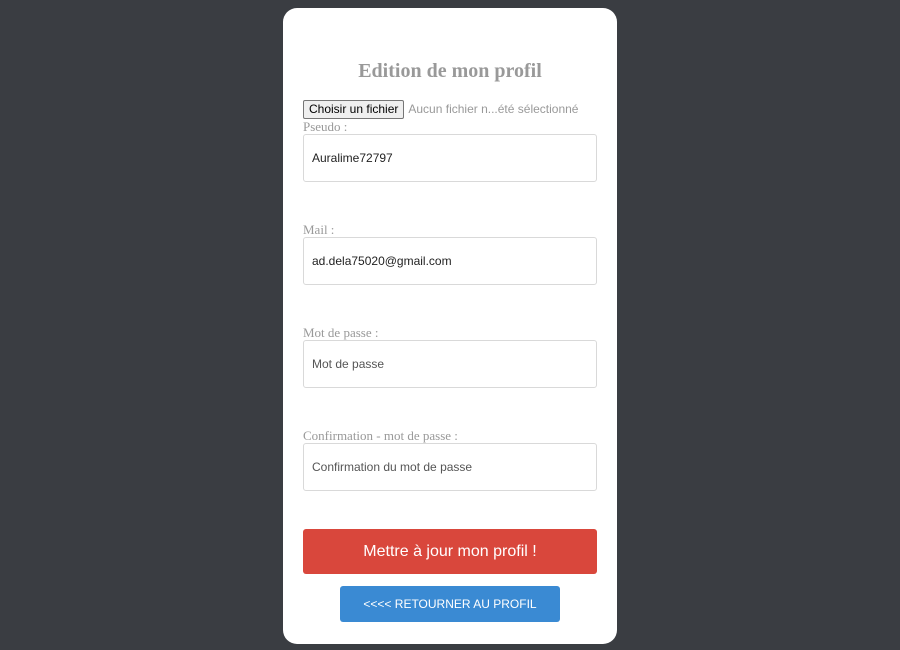 This screenshot has height=650, width=900. Describe the element at coordinates (450, 158) in the screenshot. I see `pseudo-input` at that location.